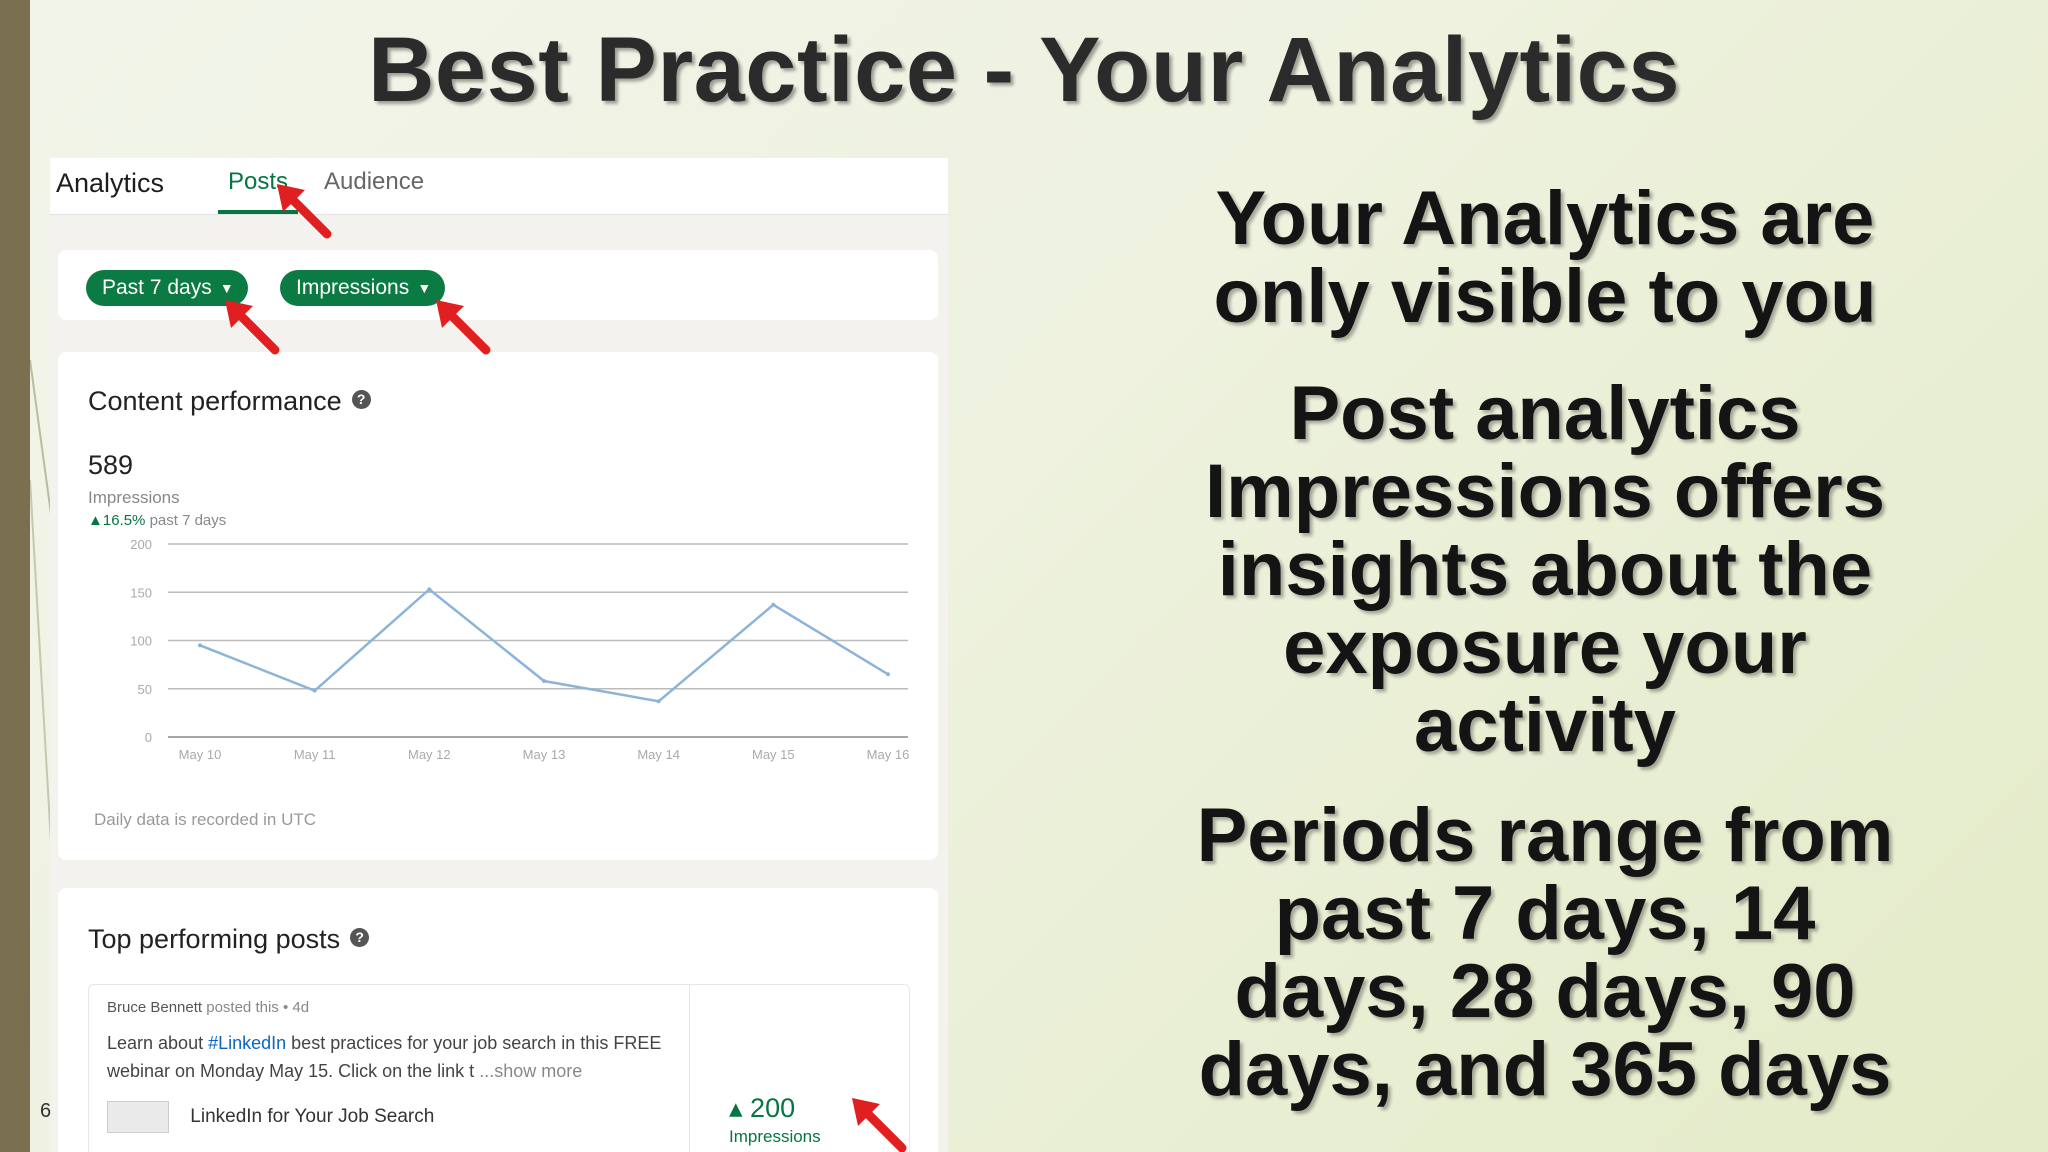 Image resolution: width=2048 pixels, height=1152 pixels. What do you see at coordinates (353, 287) in the screenshot?
I see `metric-label: Impressions` at bounding box center [353, 287].